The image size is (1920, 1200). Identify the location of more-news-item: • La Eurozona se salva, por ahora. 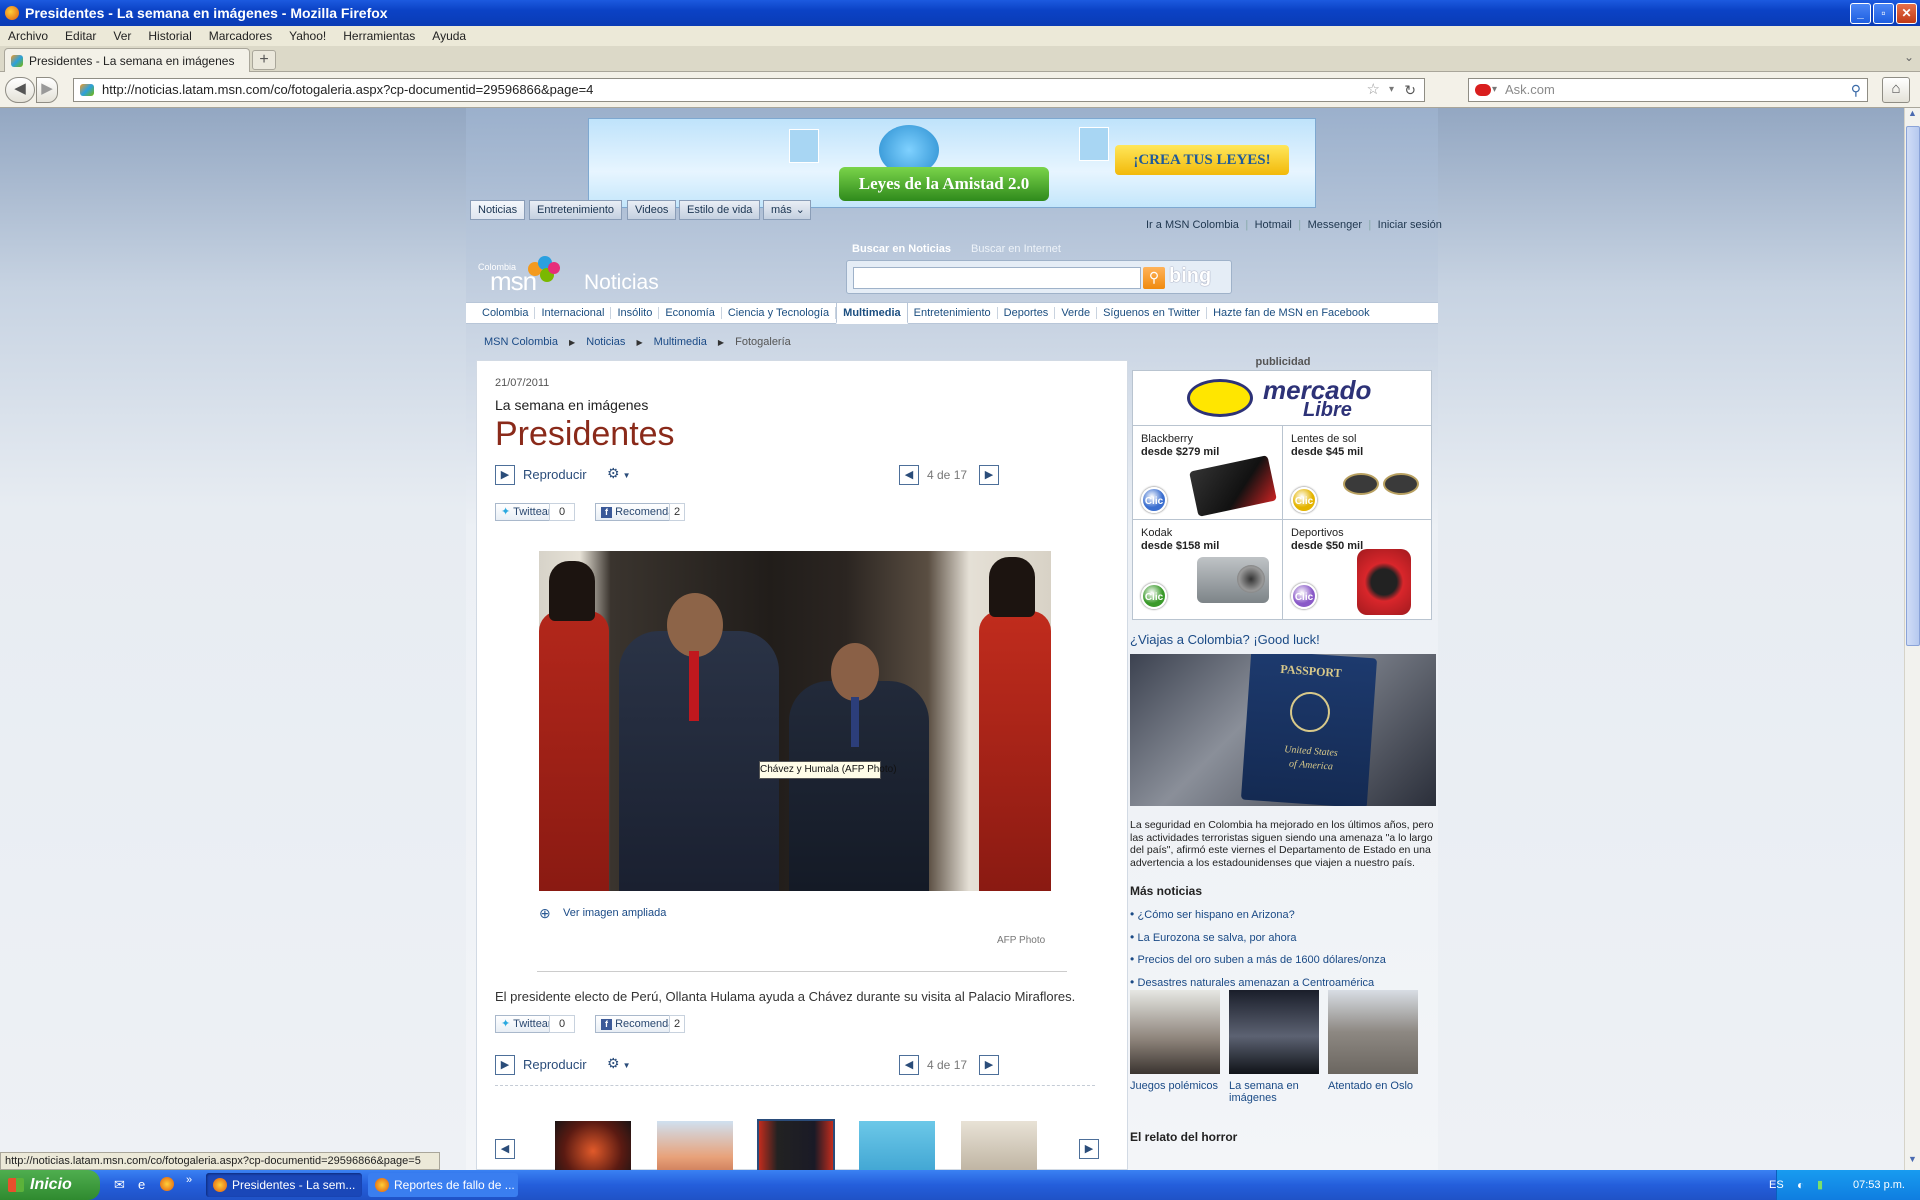
(1283, 938).